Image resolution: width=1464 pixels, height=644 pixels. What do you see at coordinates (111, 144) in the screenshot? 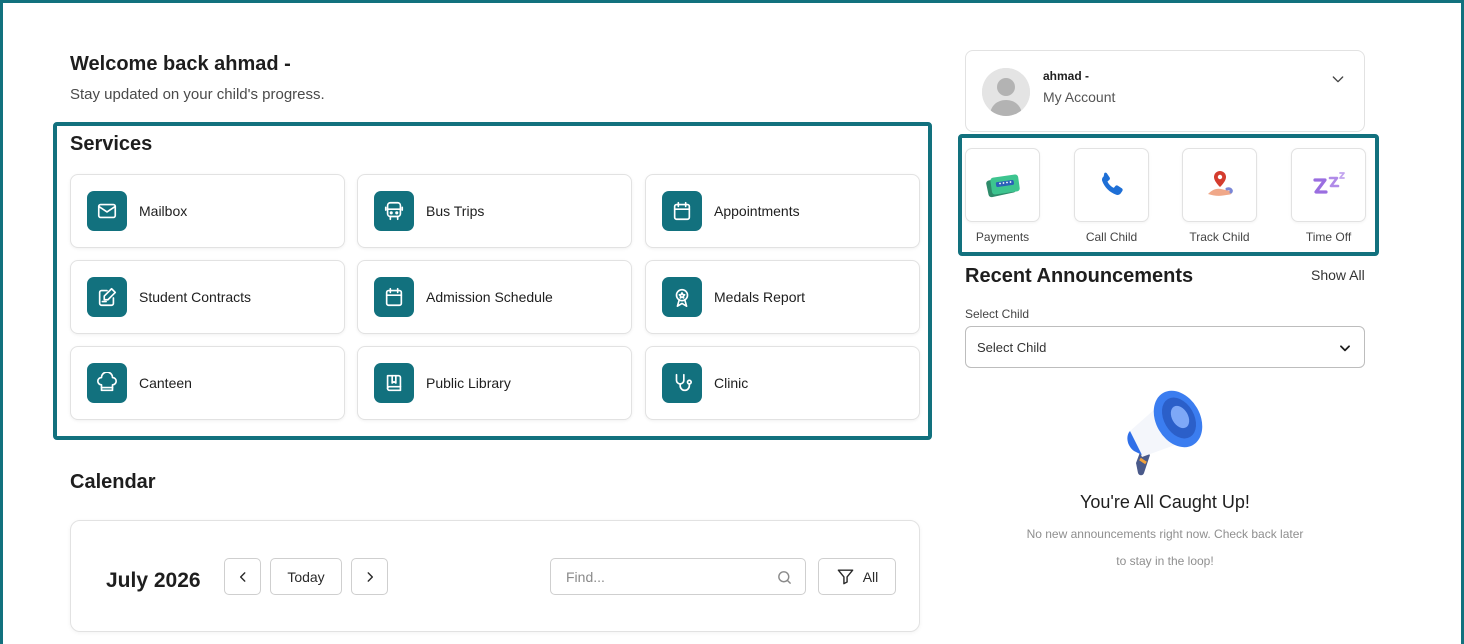
I see `services-title: Services` at bounding box center [111, 144].